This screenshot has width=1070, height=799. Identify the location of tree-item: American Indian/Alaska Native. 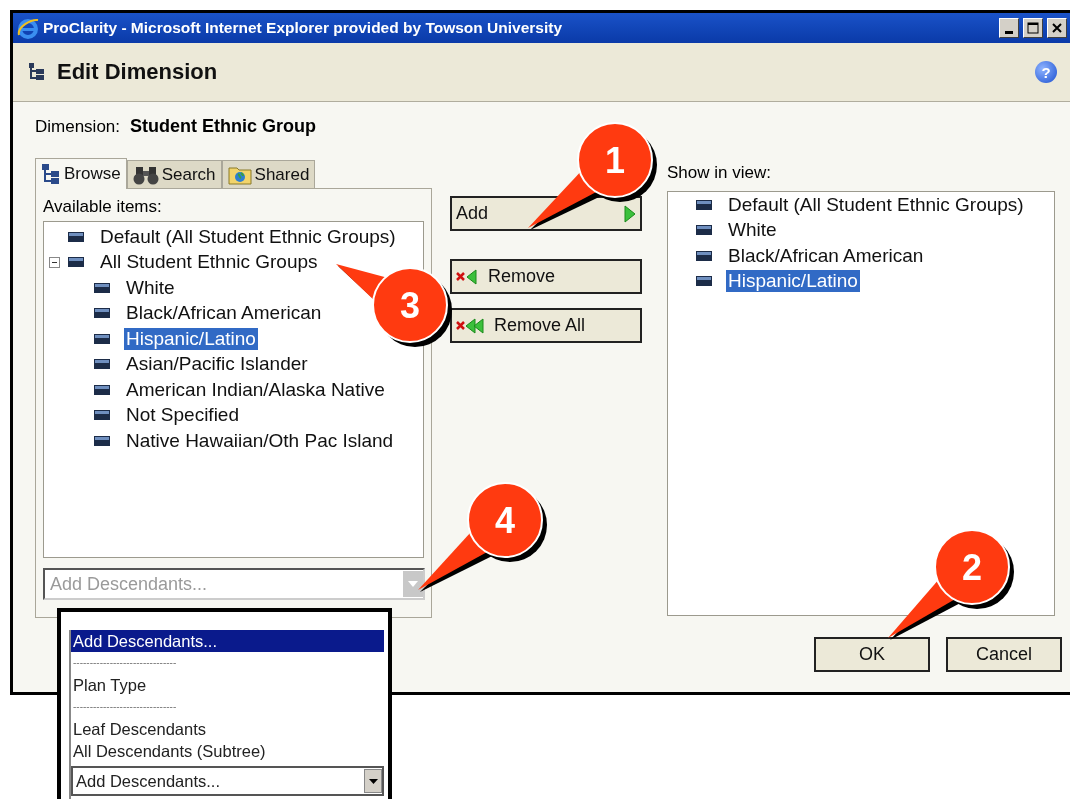
(255, 389).